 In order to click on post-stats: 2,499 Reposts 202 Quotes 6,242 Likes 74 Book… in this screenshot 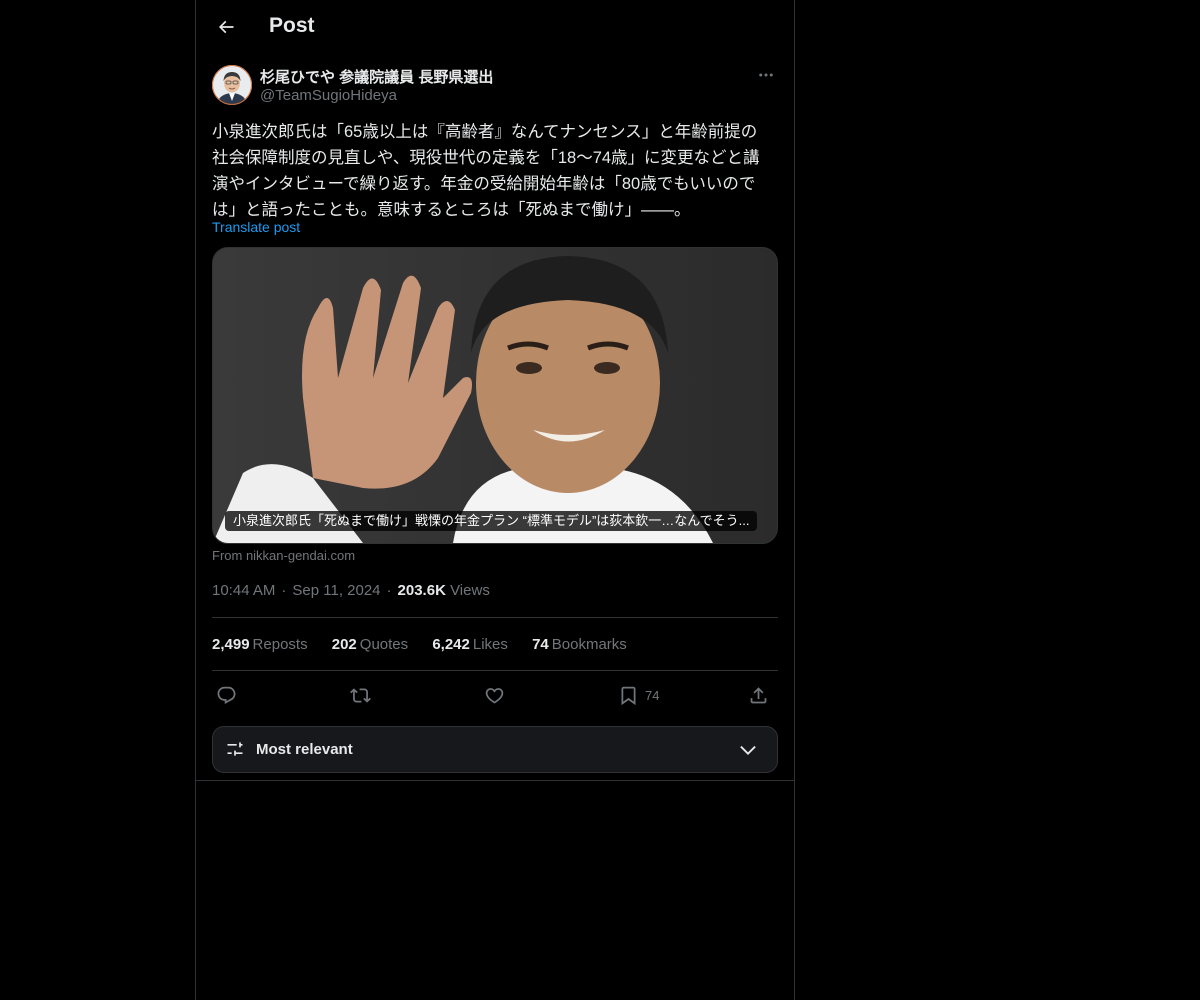, I will do `click(429, 644)`.